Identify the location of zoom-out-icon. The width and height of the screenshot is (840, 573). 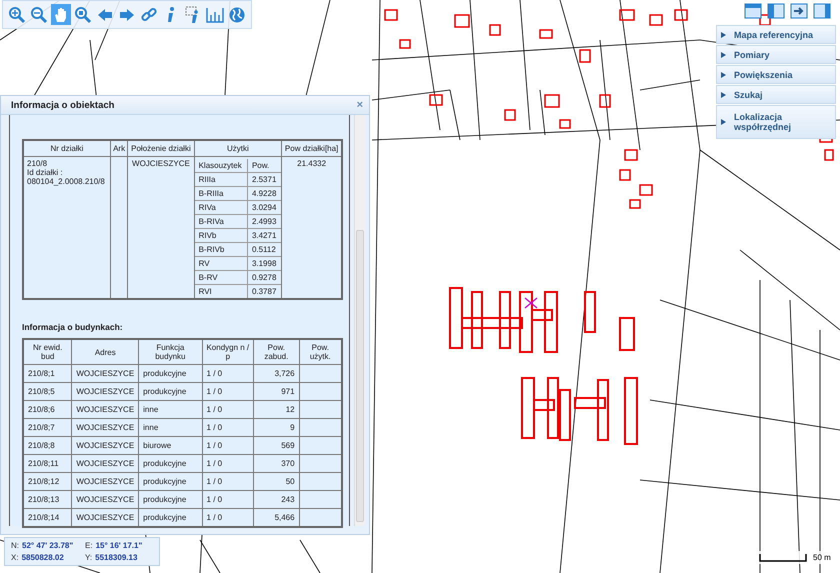
(39, 15).